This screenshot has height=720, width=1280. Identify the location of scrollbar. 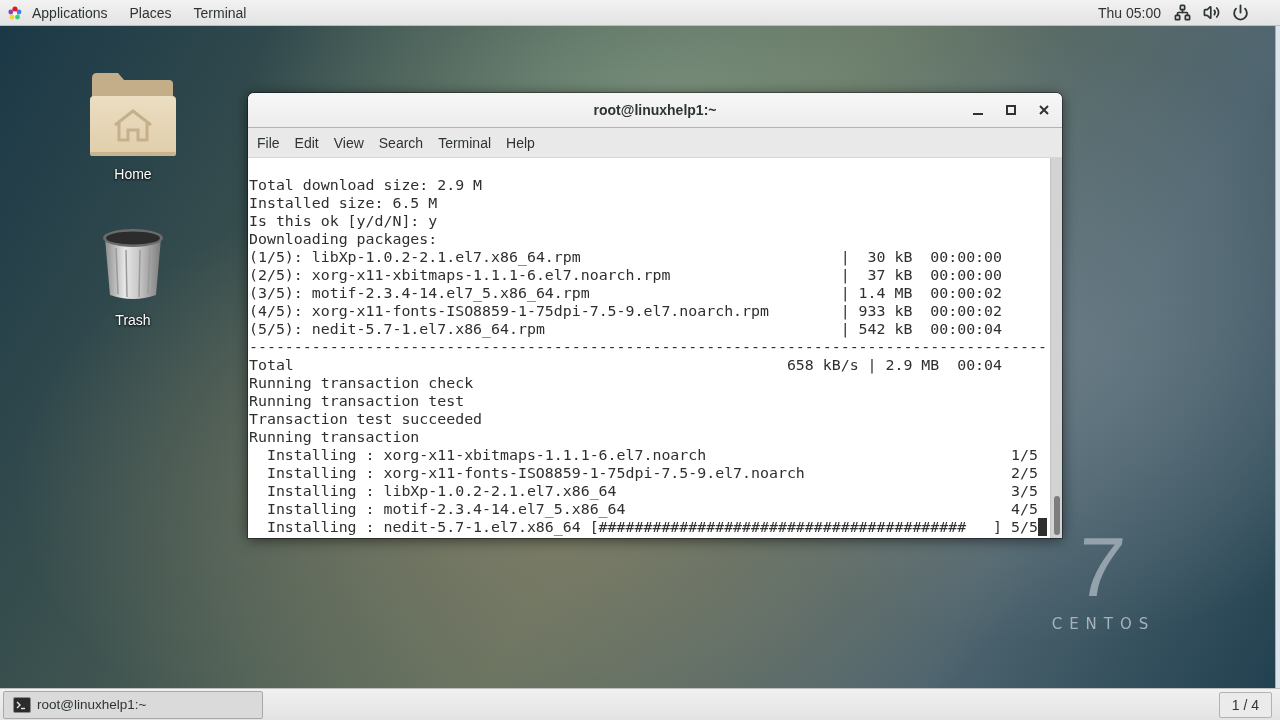
(1056, 348).